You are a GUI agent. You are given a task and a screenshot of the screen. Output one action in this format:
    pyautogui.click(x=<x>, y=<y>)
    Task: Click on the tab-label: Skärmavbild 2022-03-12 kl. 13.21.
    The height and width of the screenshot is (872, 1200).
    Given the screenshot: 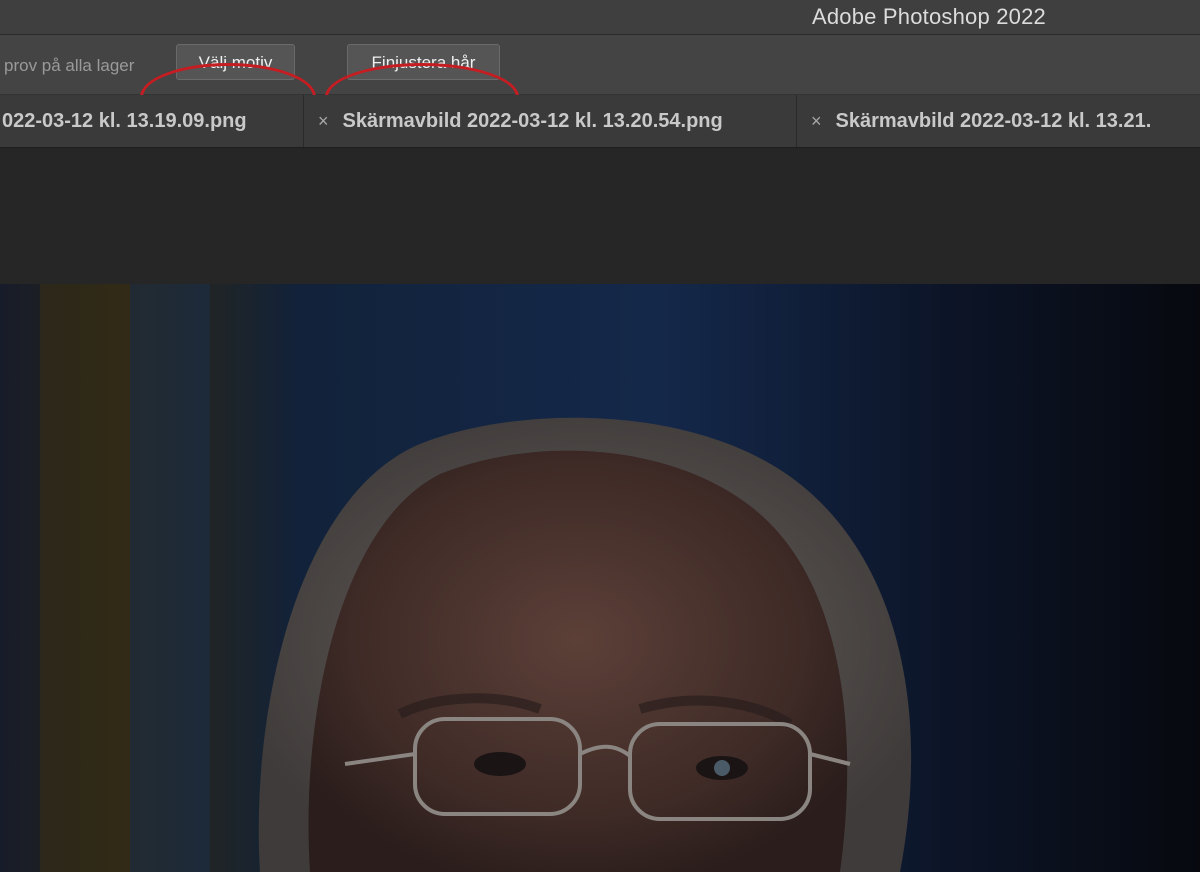 What is the action you would take?
    pyautogui.click(x=993, y=121)
    